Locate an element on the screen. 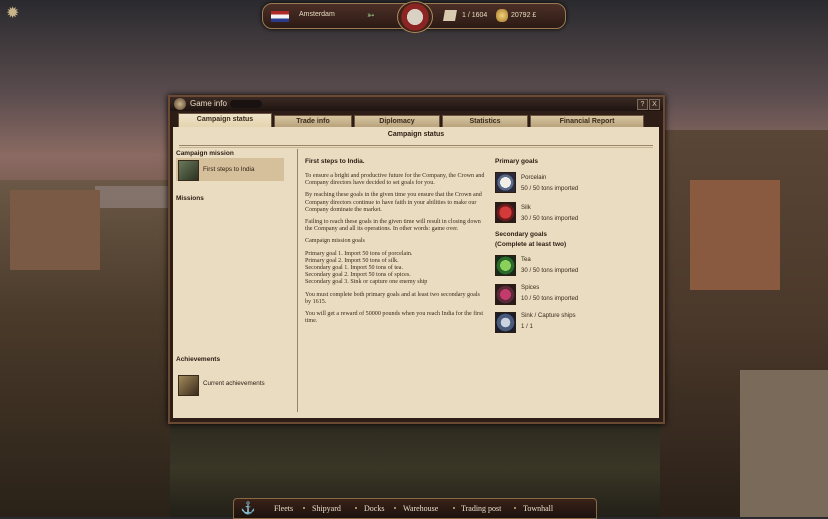 The image size is (828, 519). coins-icon is located at coordinates (502, 15).